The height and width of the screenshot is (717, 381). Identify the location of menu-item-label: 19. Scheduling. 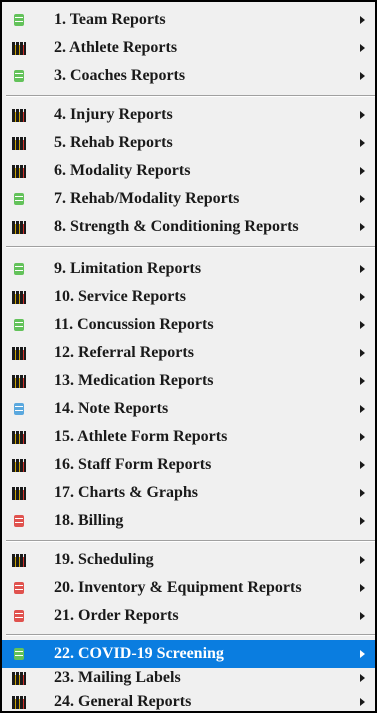
(104, 559).